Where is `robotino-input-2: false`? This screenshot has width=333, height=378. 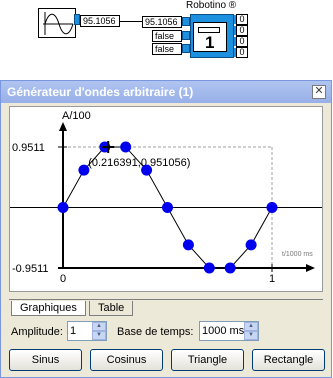 robotino-input-2: false is located at coordinates (167, 36).